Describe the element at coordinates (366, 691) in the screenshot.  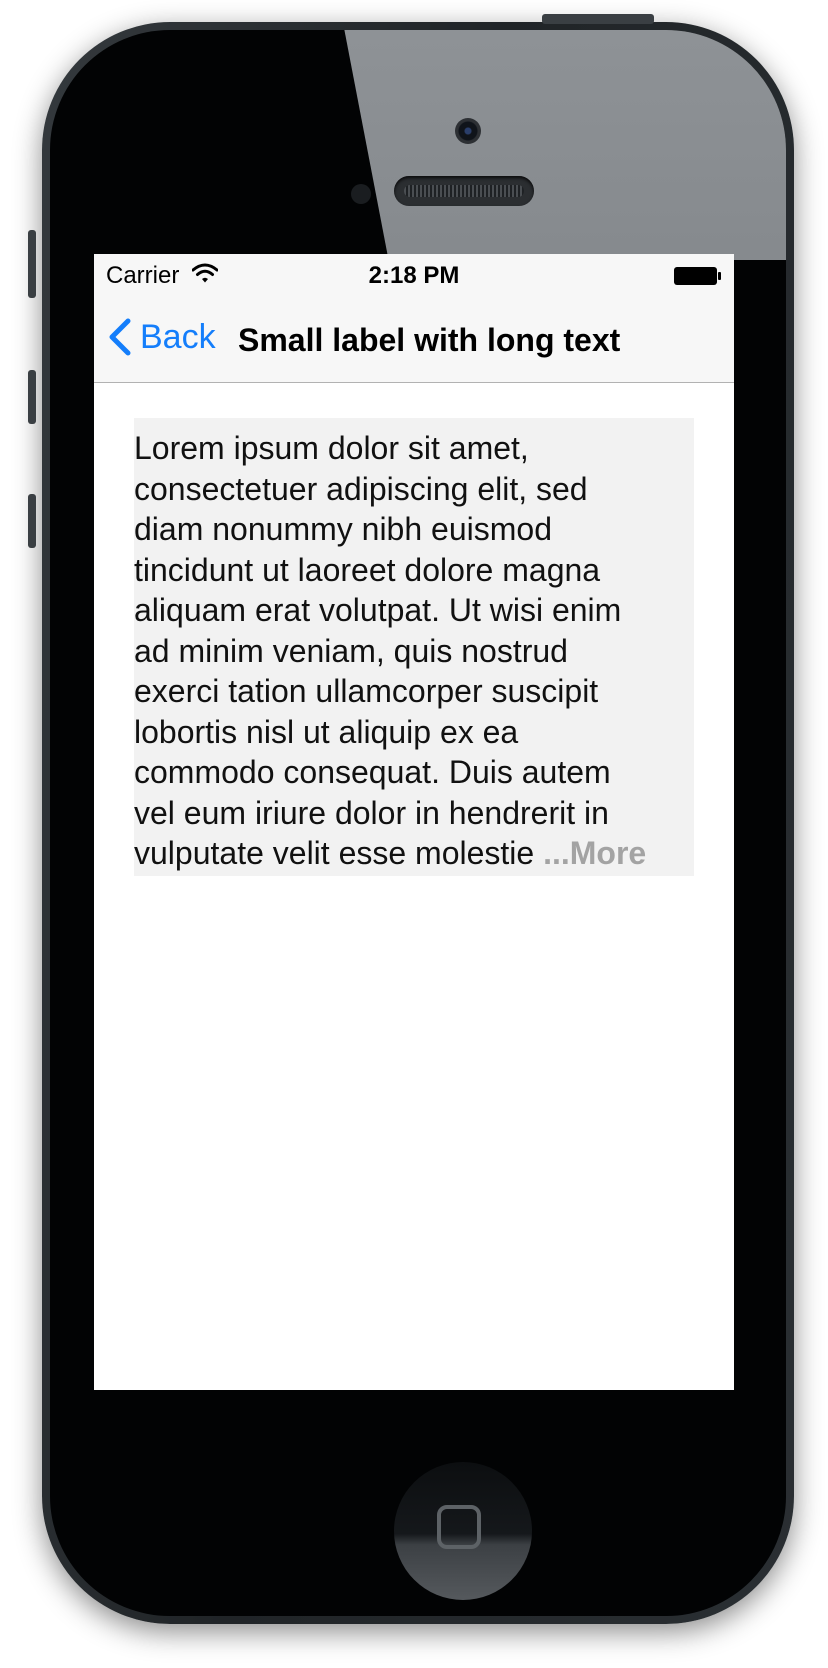
I see `label-line: exerci tation ullamcorper suscipit` at that location.